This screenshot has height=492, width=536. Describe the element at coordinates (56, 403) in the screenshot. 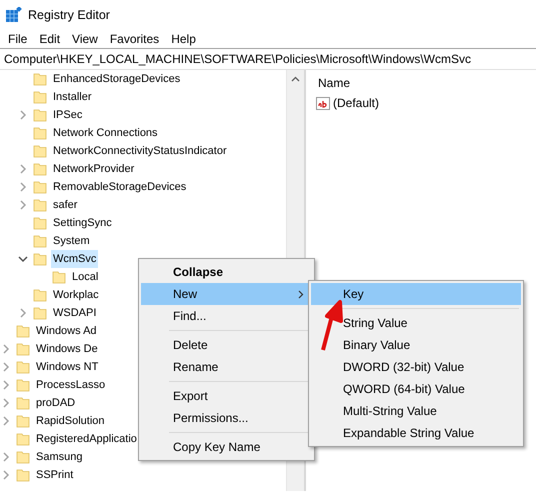

I see `tree-item: proDAD` at that location.